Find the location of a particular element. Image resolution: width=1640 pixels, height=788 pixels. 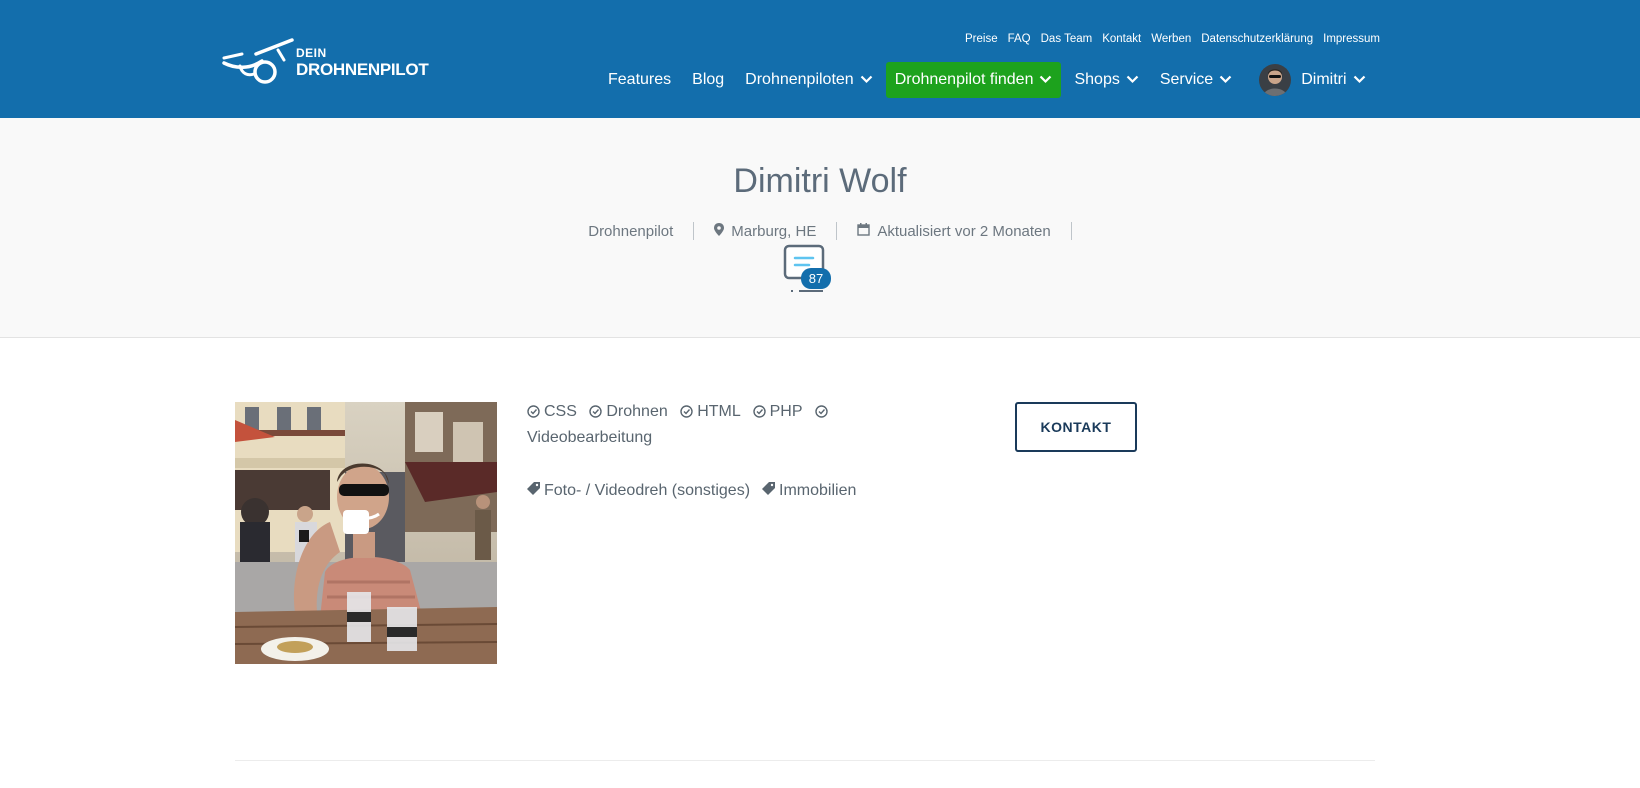

skill-item: Drohnen is located at coordinates (630, 411).